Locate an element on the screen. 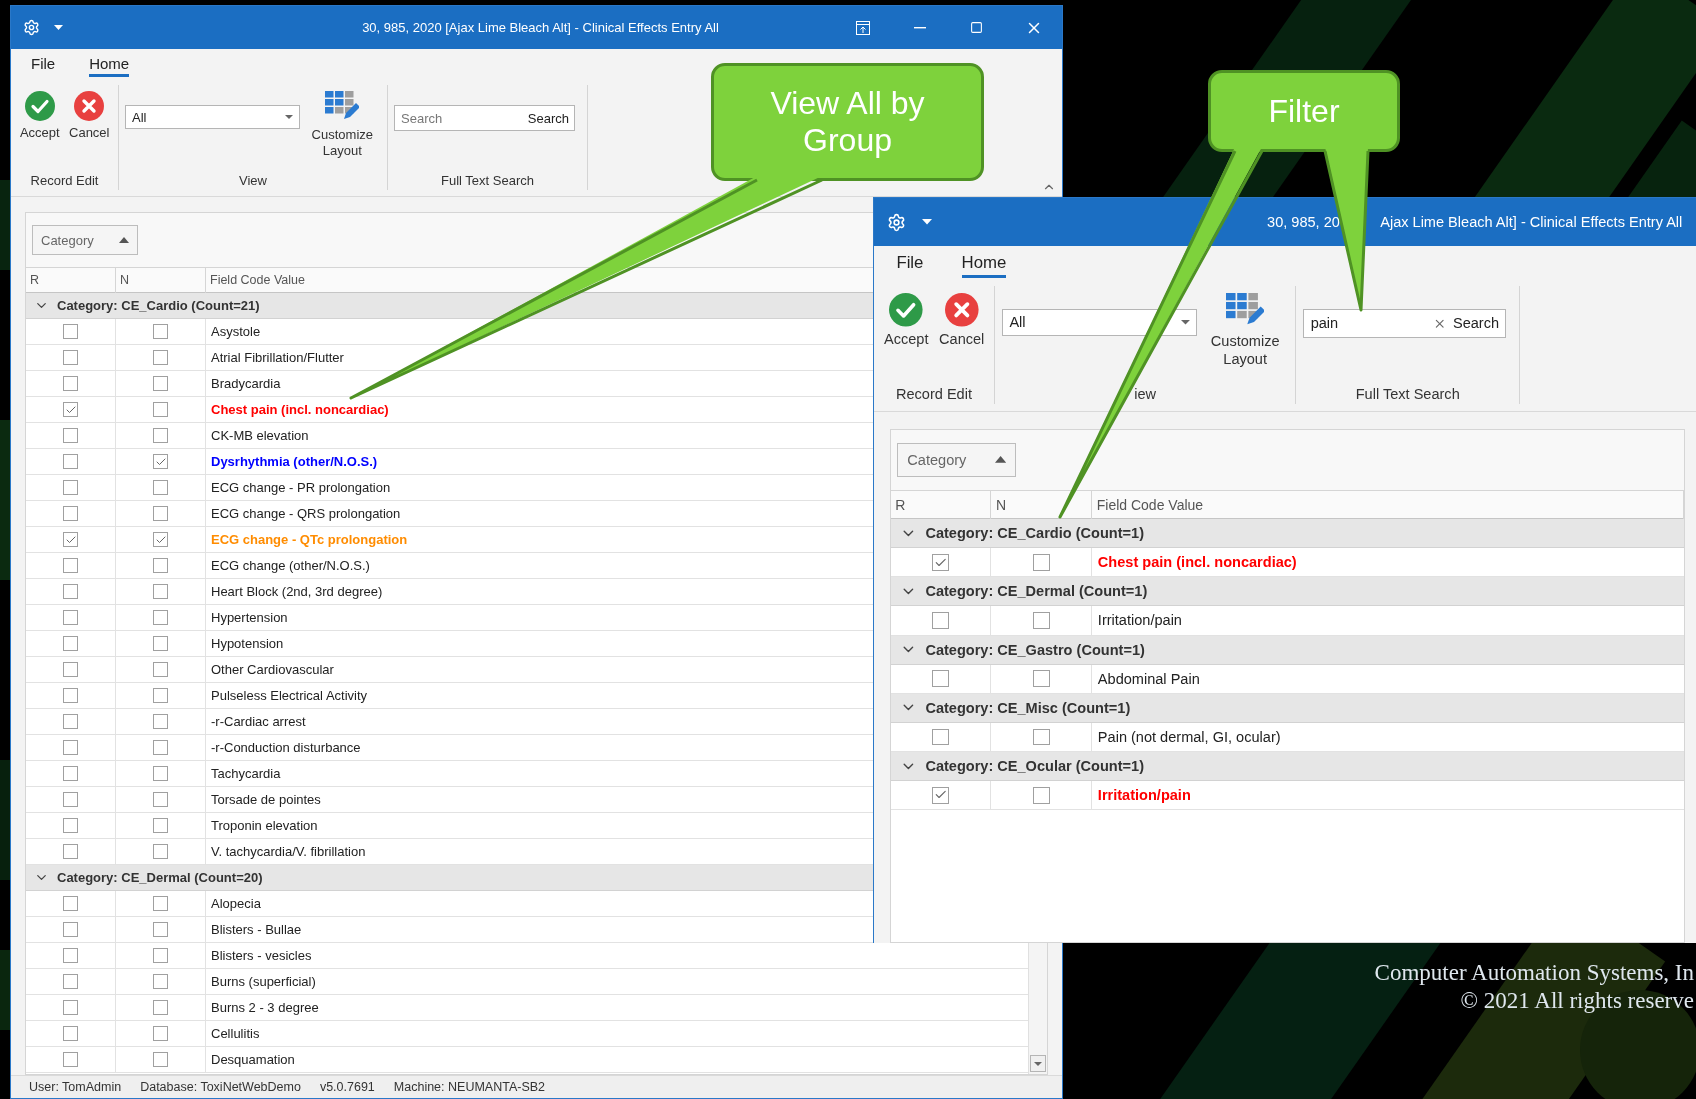 This screenshot has width=1696, height=1099. group-label: View is located at coordinates (253, 181).